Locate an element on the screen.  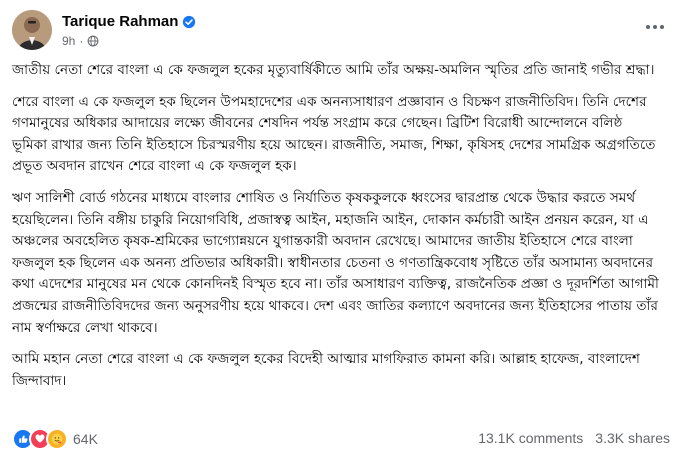
avatar is located at coordinates (32, 30).